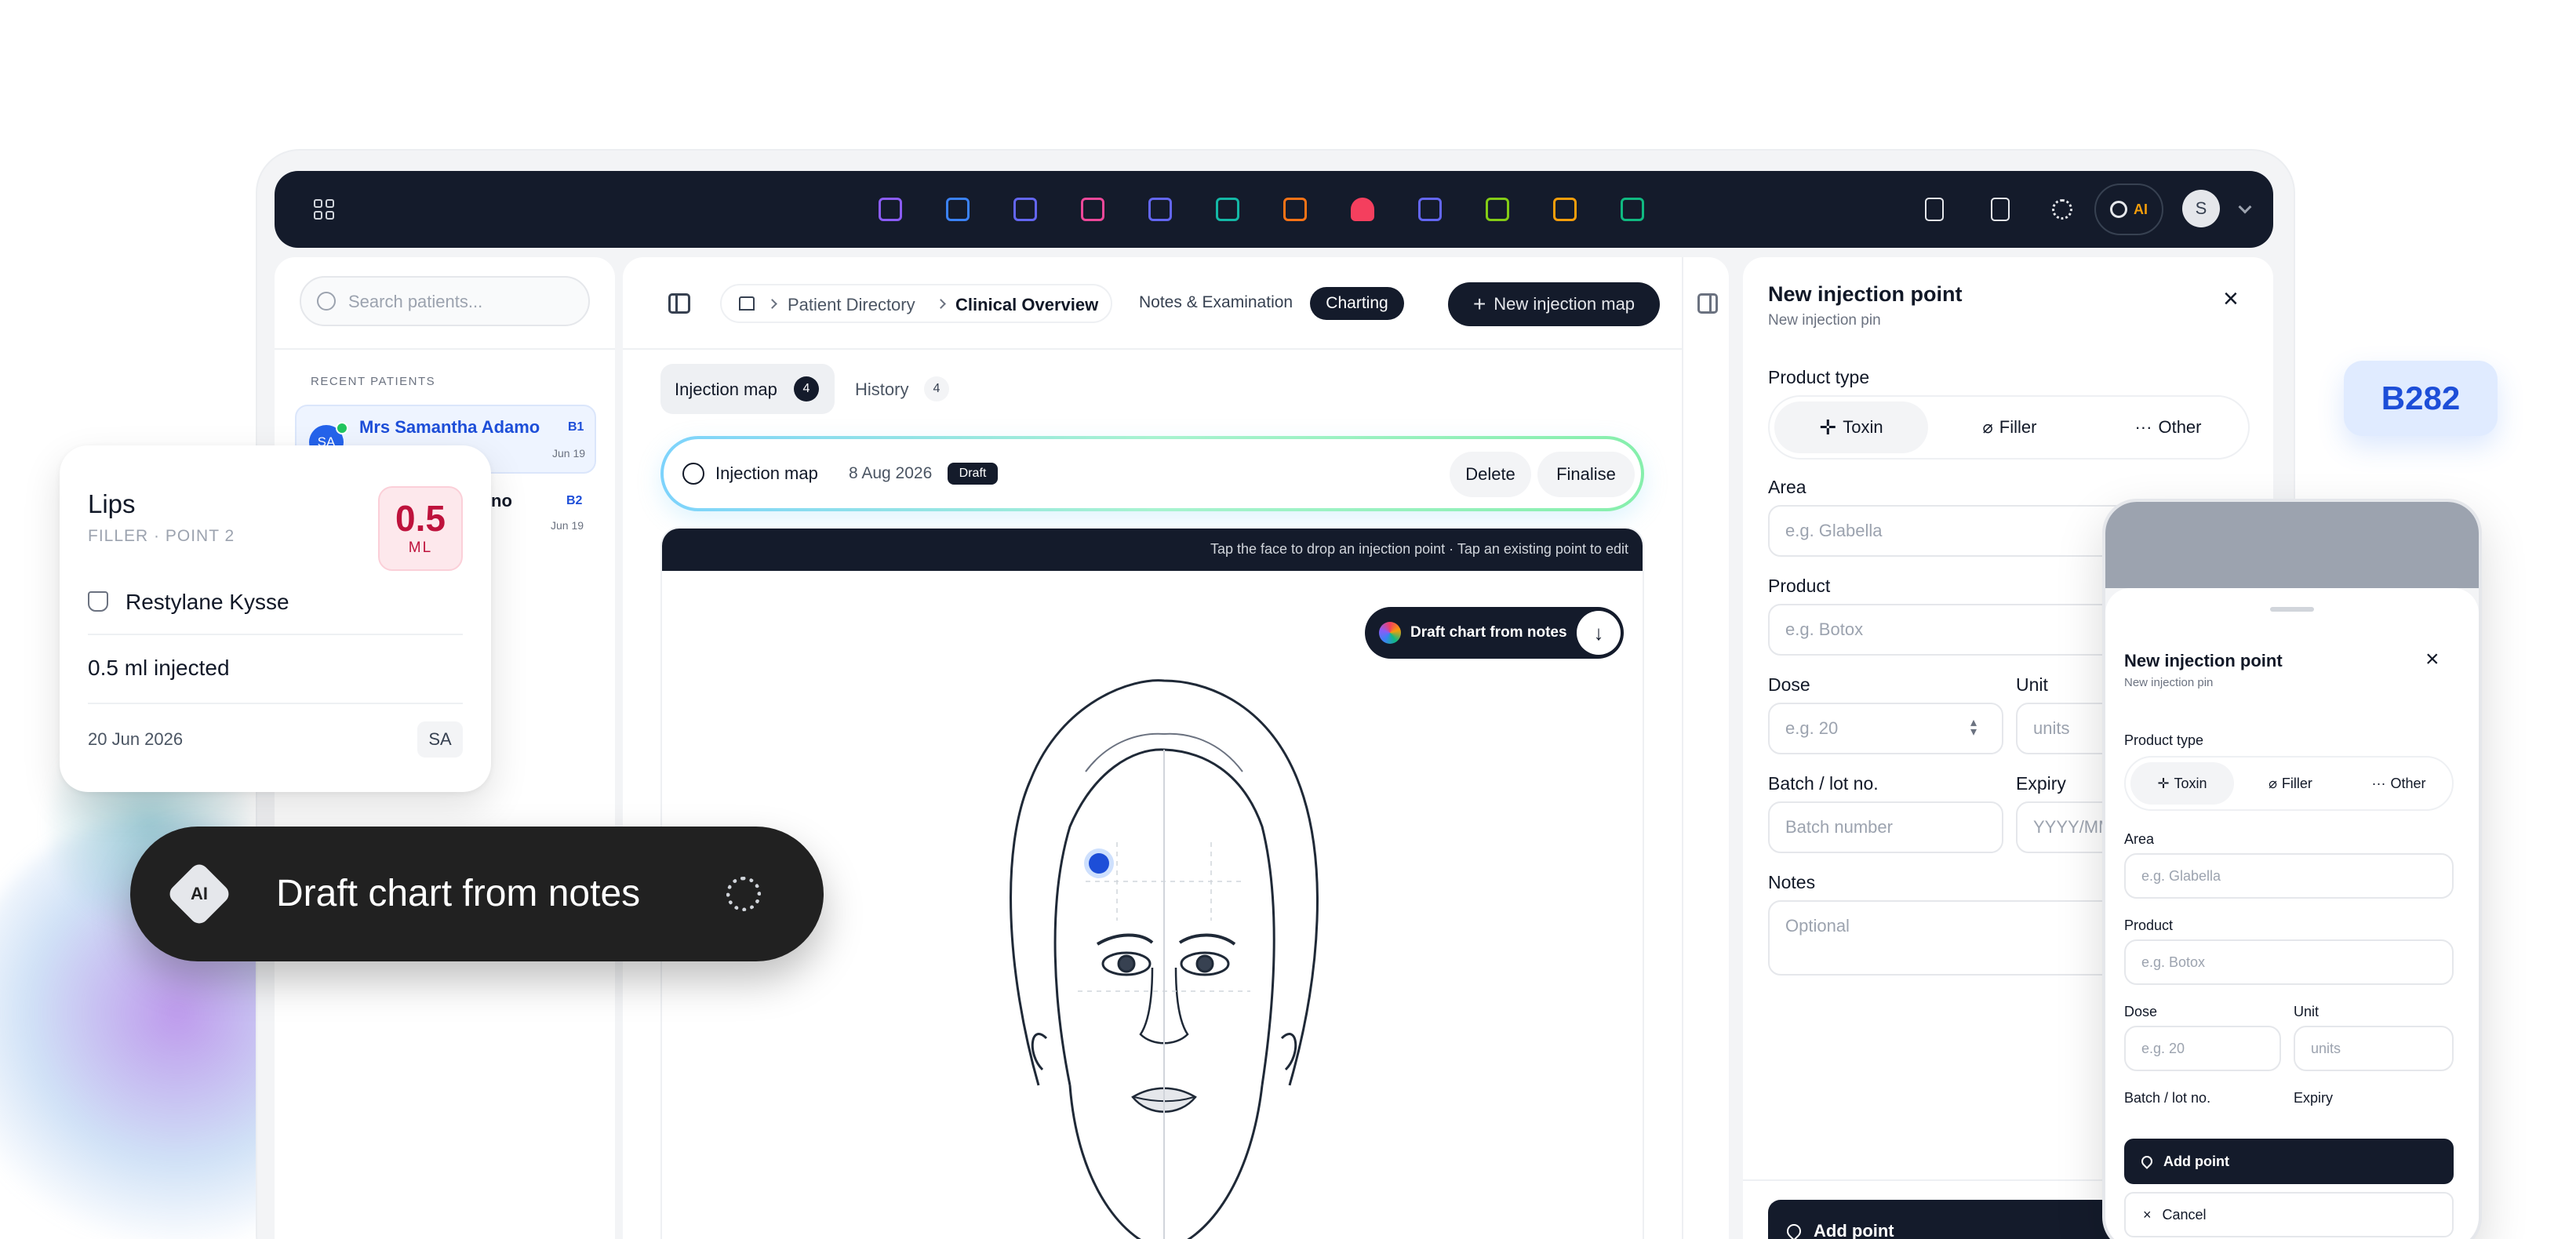 The width and height of the screenshot is (2576, 1239). I want to click on pin-icon, so click(2147, 1161).